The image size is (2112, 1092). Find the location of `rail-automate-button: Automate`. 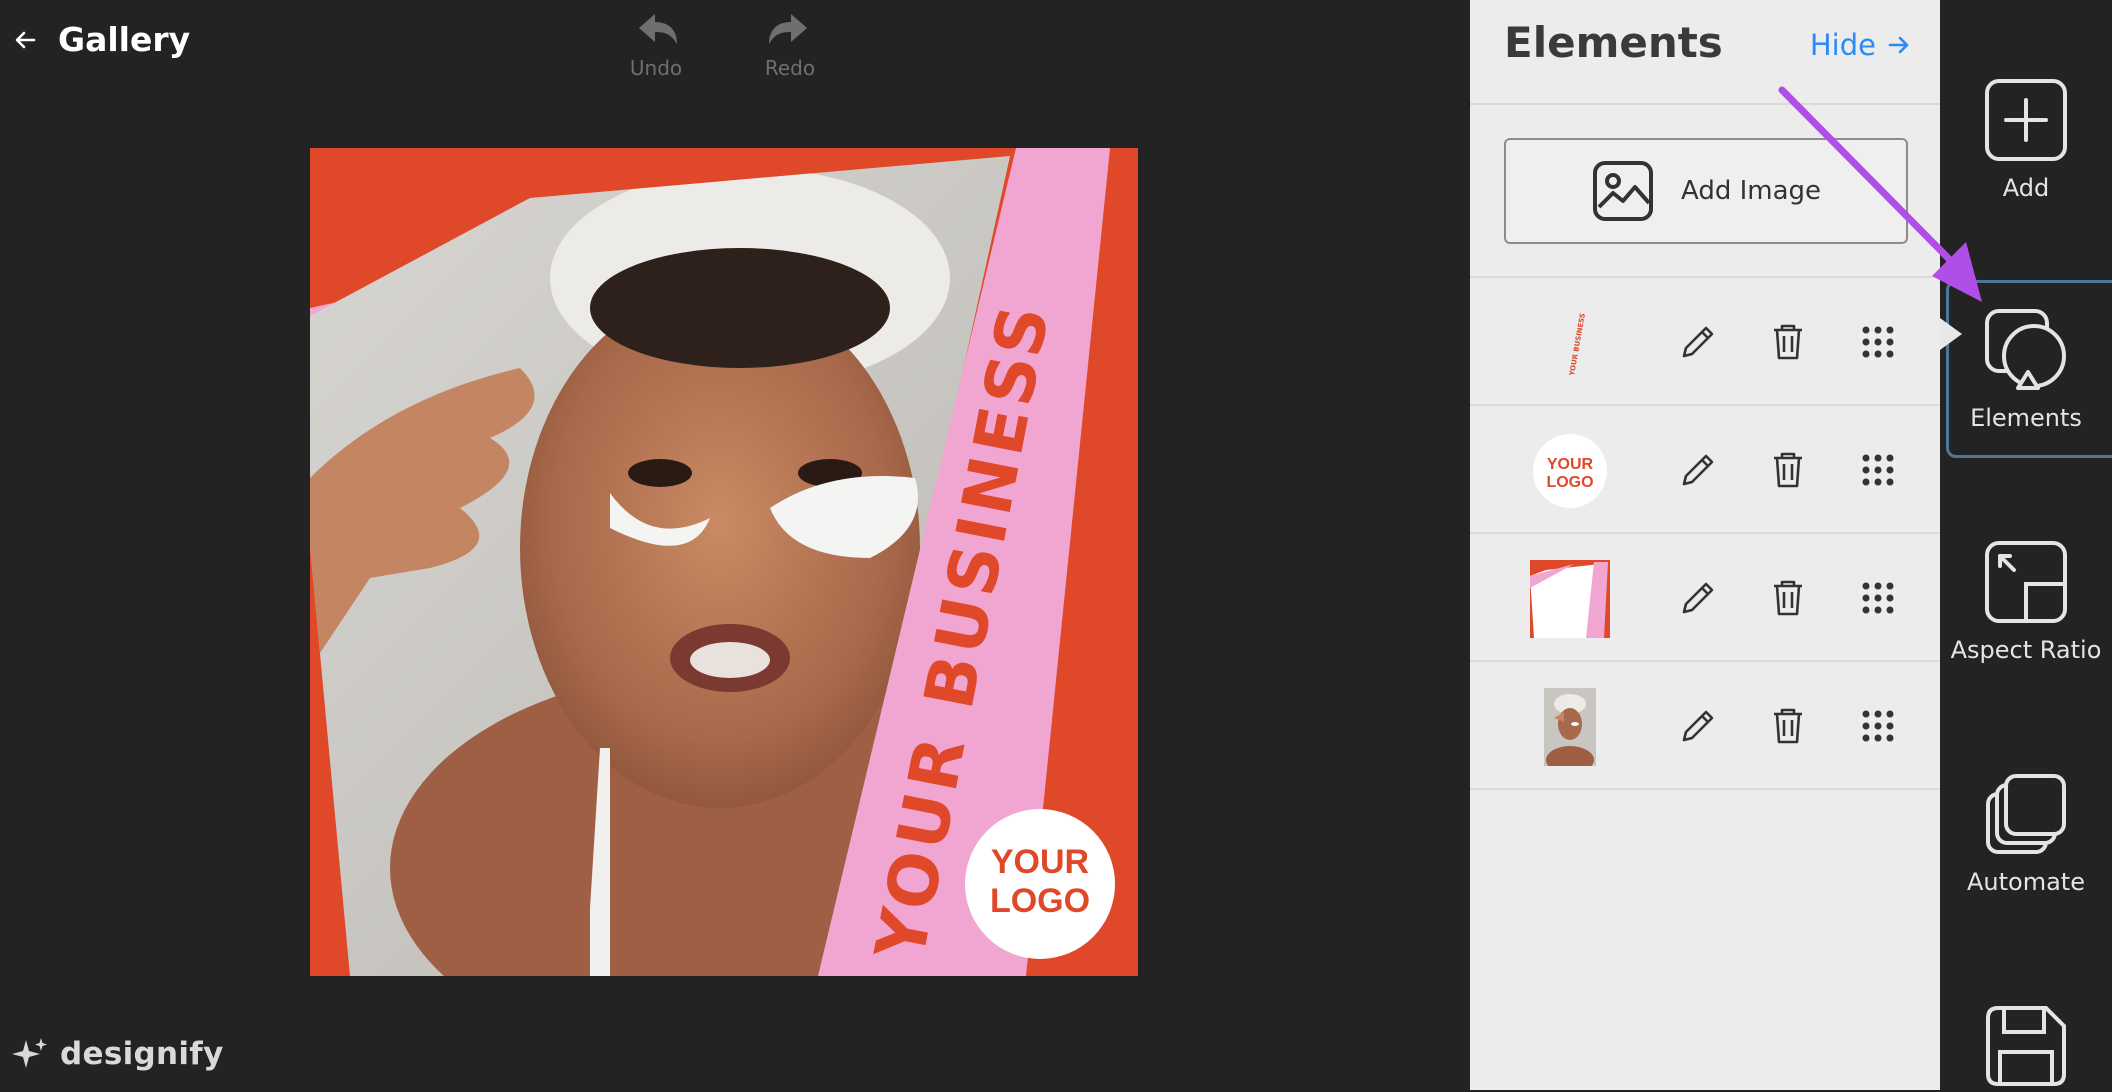

rail-automate-button: Automate is located at coordinates (2026, 834).